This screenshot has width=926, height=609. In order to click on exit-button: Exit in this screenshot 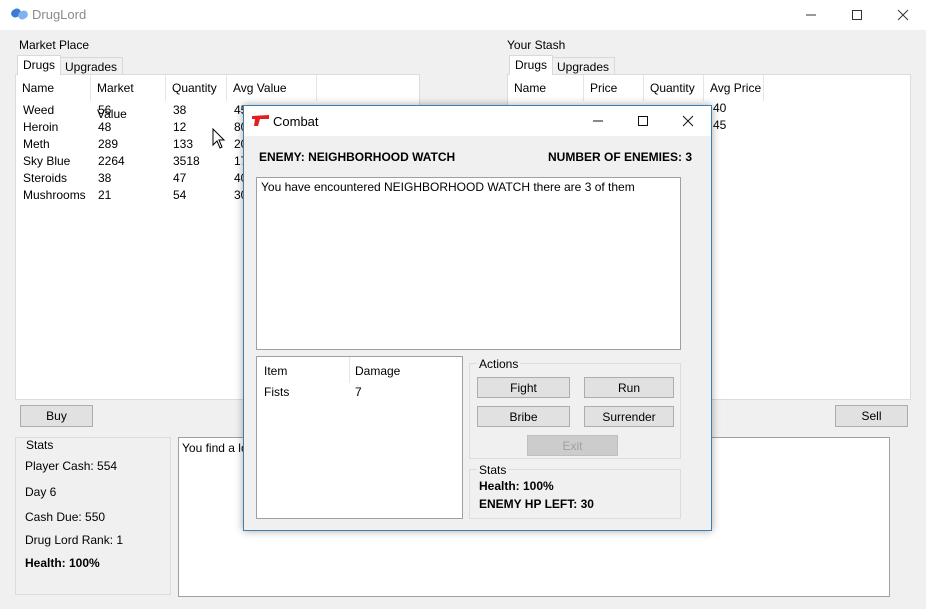, I will do `click(572, 445)`.